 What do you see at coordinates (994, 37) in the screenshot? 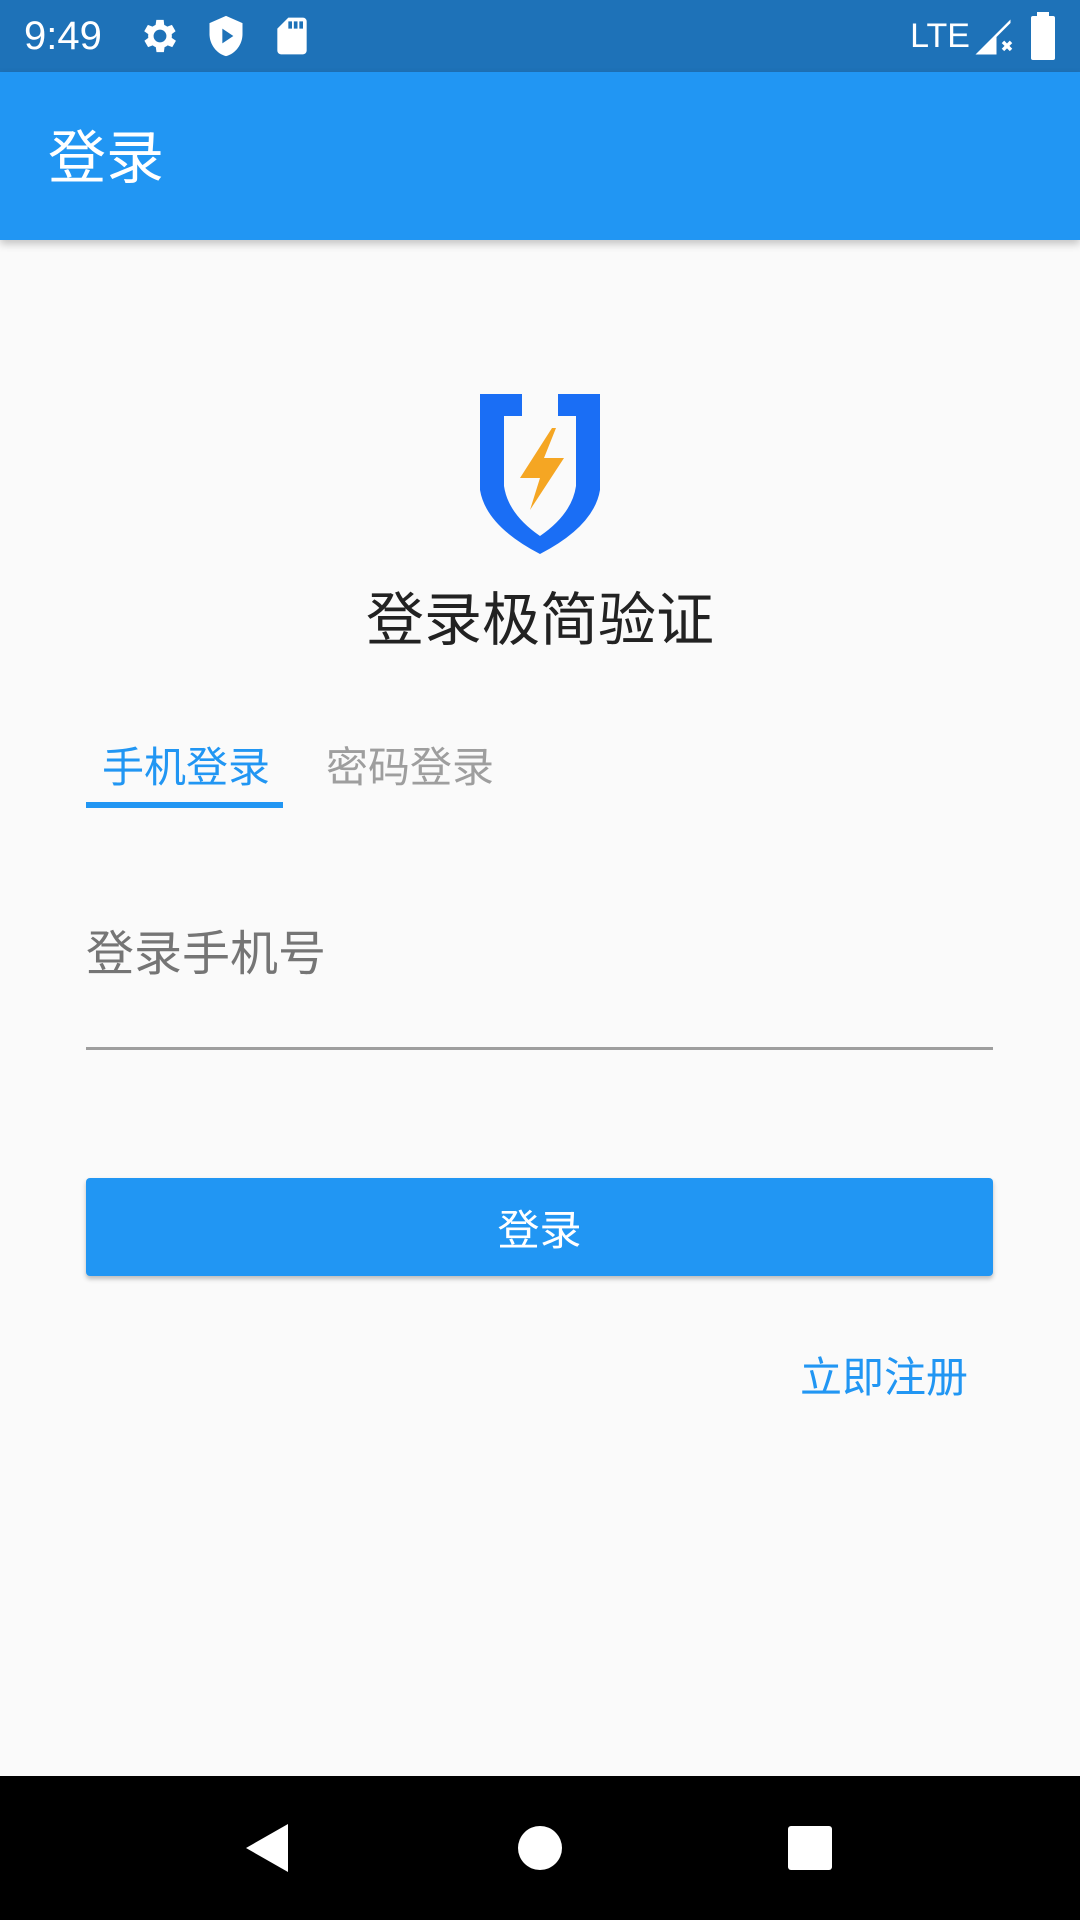
I see `signal-icon` at bounding box center [994, 37].